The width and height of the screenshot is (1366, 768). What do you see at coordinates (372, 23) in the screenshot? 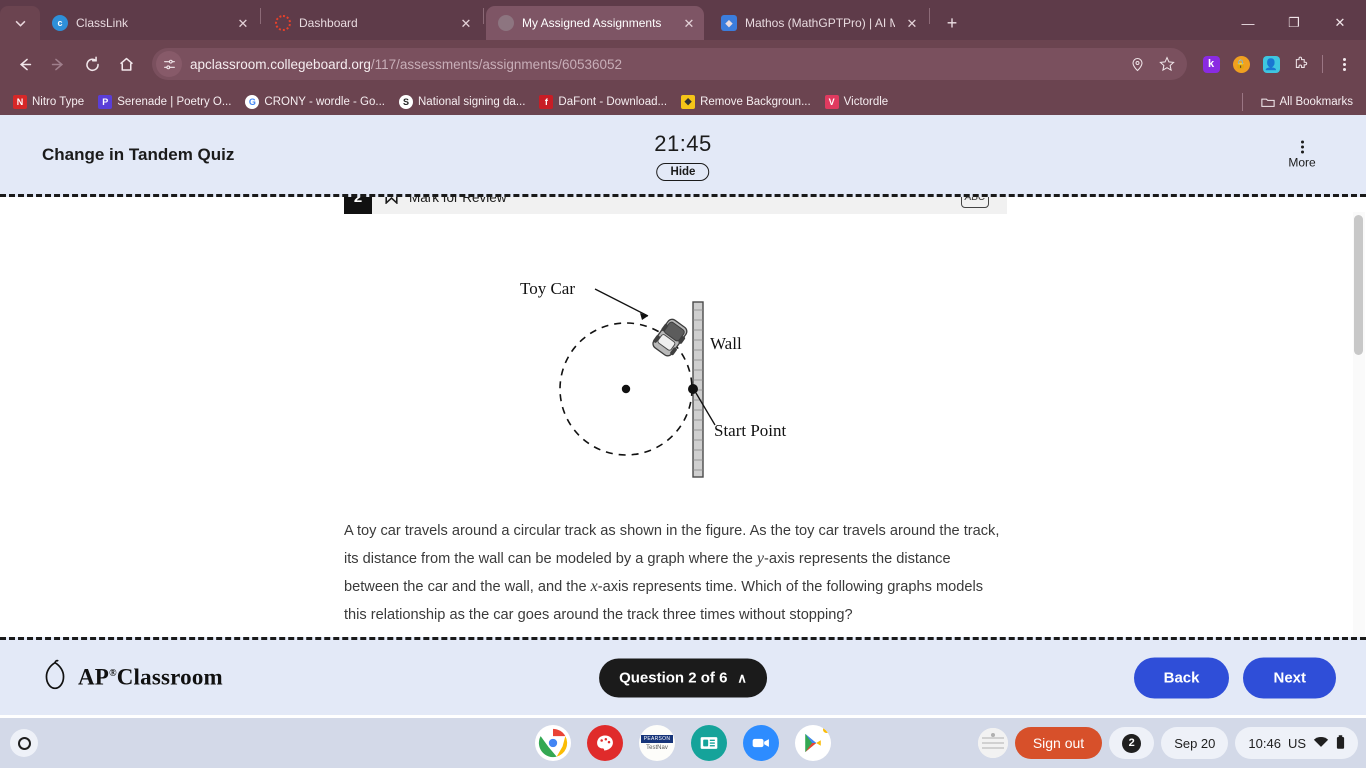
I see `browser-tab-dashboard: Dashboard ✕` at bounding box center [372, 23].